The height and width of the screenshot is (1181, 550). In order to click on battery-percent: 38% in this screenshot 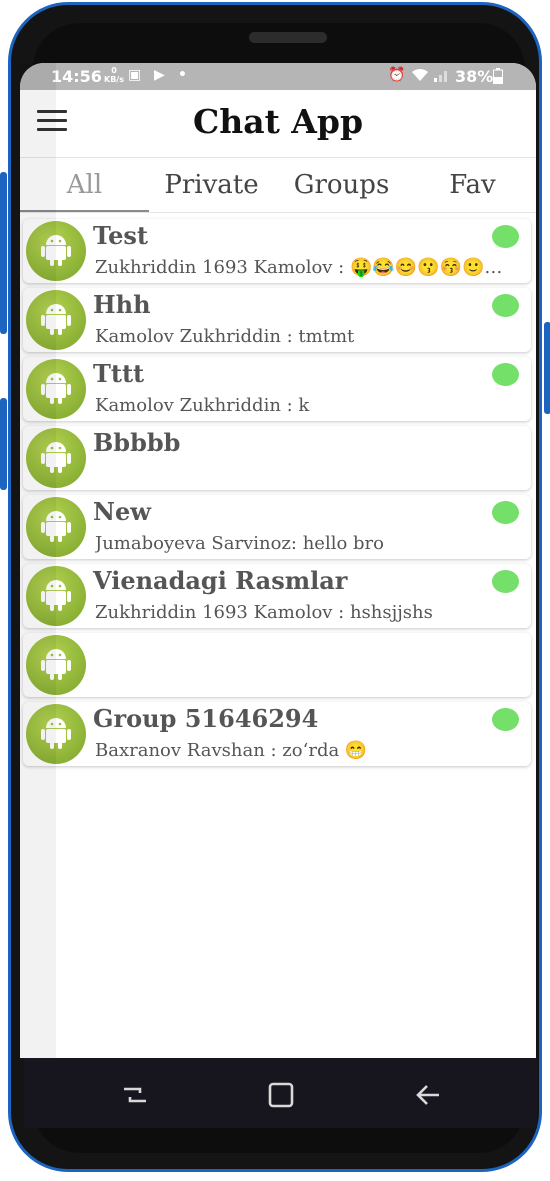, I will do `click(474, 76)`.